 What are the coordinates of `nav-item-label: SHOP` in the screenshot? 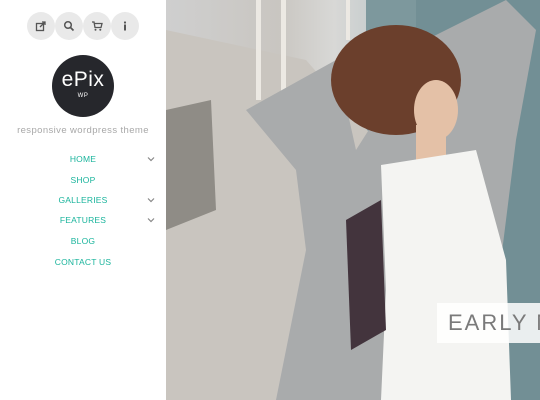 It's located at (83, 180).